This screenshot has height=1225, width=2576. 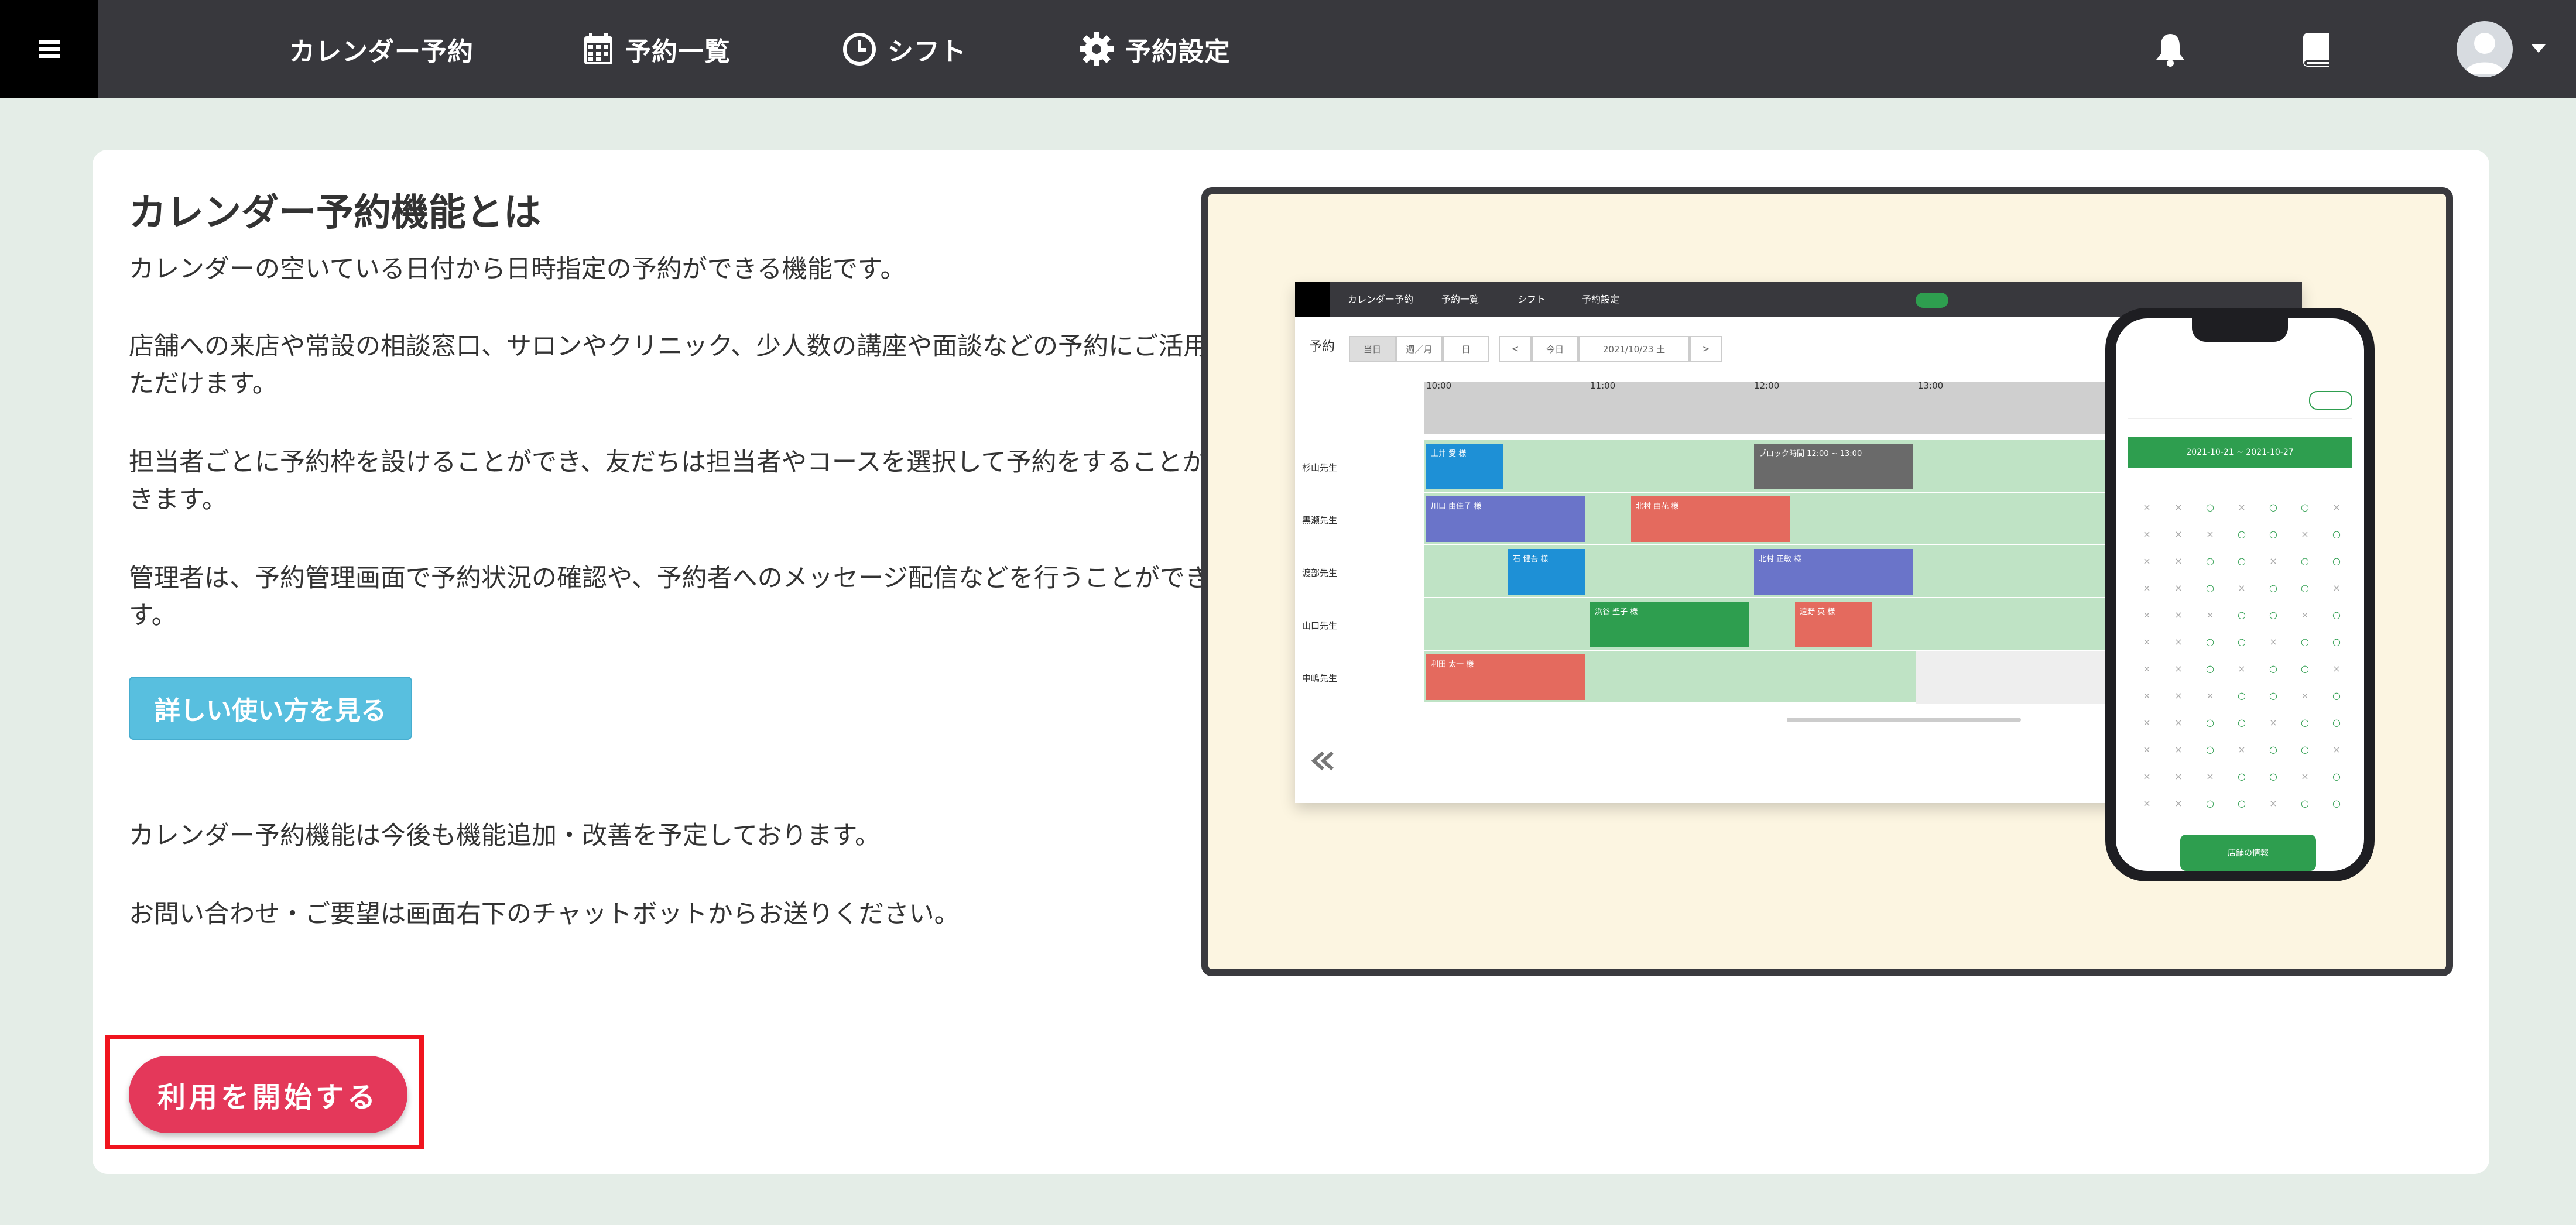 I want to click on preview-booking-event: 北村 正敏 様, so click(x=1833, y=572).